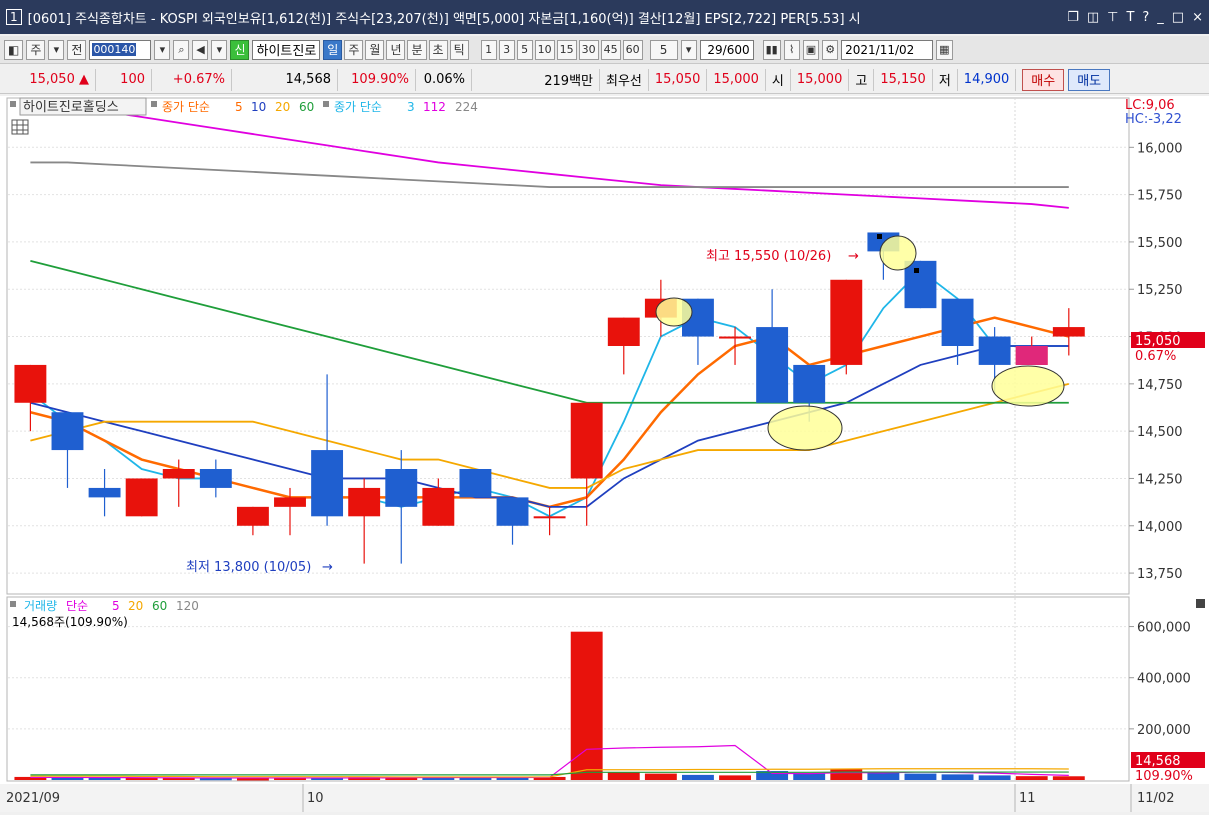 Image resolution: width=1209 pixels, height=815 pixels. What do you see at coordinates (632, 49) in the screenshot?
I see `minute-option-60: 60` at bounding box center [632, 49].